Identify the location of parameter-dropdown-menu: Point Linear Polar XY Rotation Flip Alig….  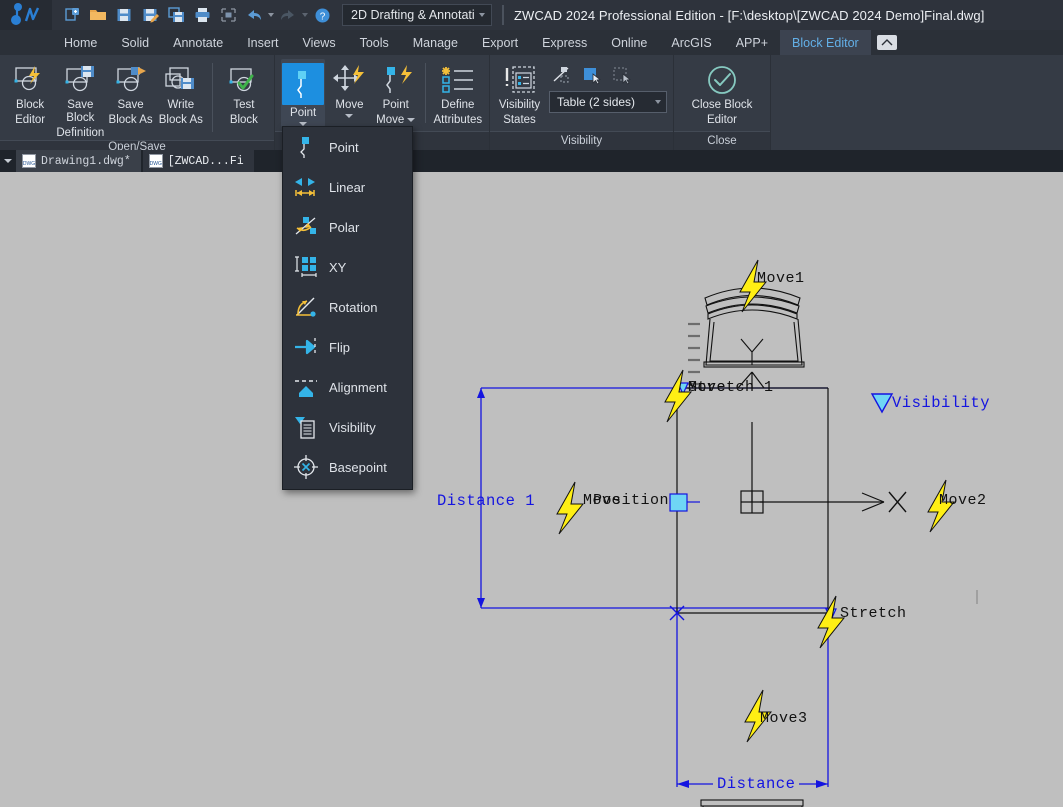
(347, 308).